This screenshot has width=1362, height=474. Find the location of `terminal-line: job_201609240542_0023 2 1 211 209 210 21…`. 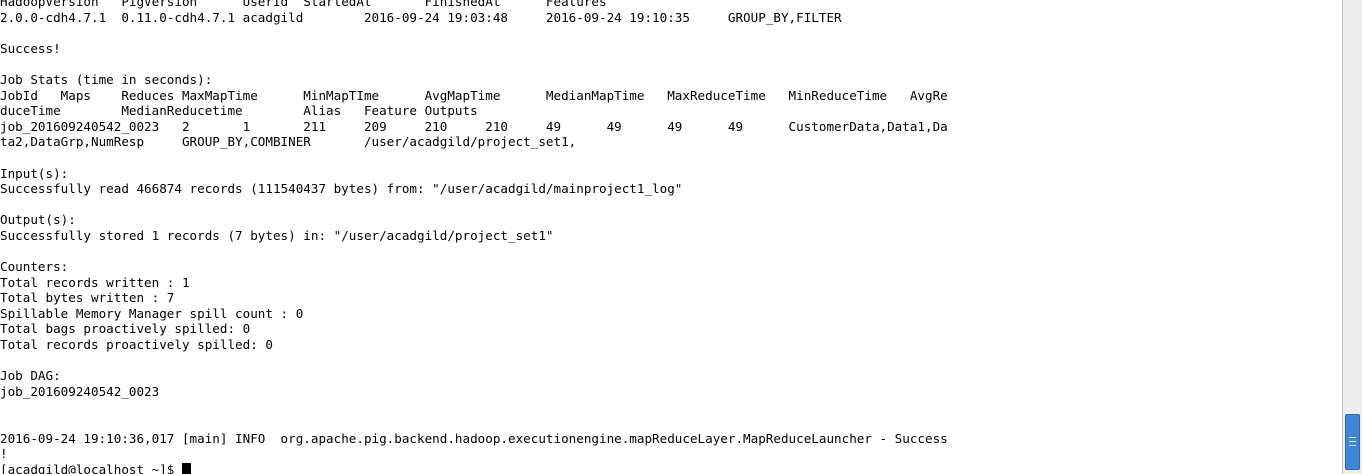

terminal-line: job_201609240542_0023 2 1 211 209 210 21… is located at coordinates (474, 126).